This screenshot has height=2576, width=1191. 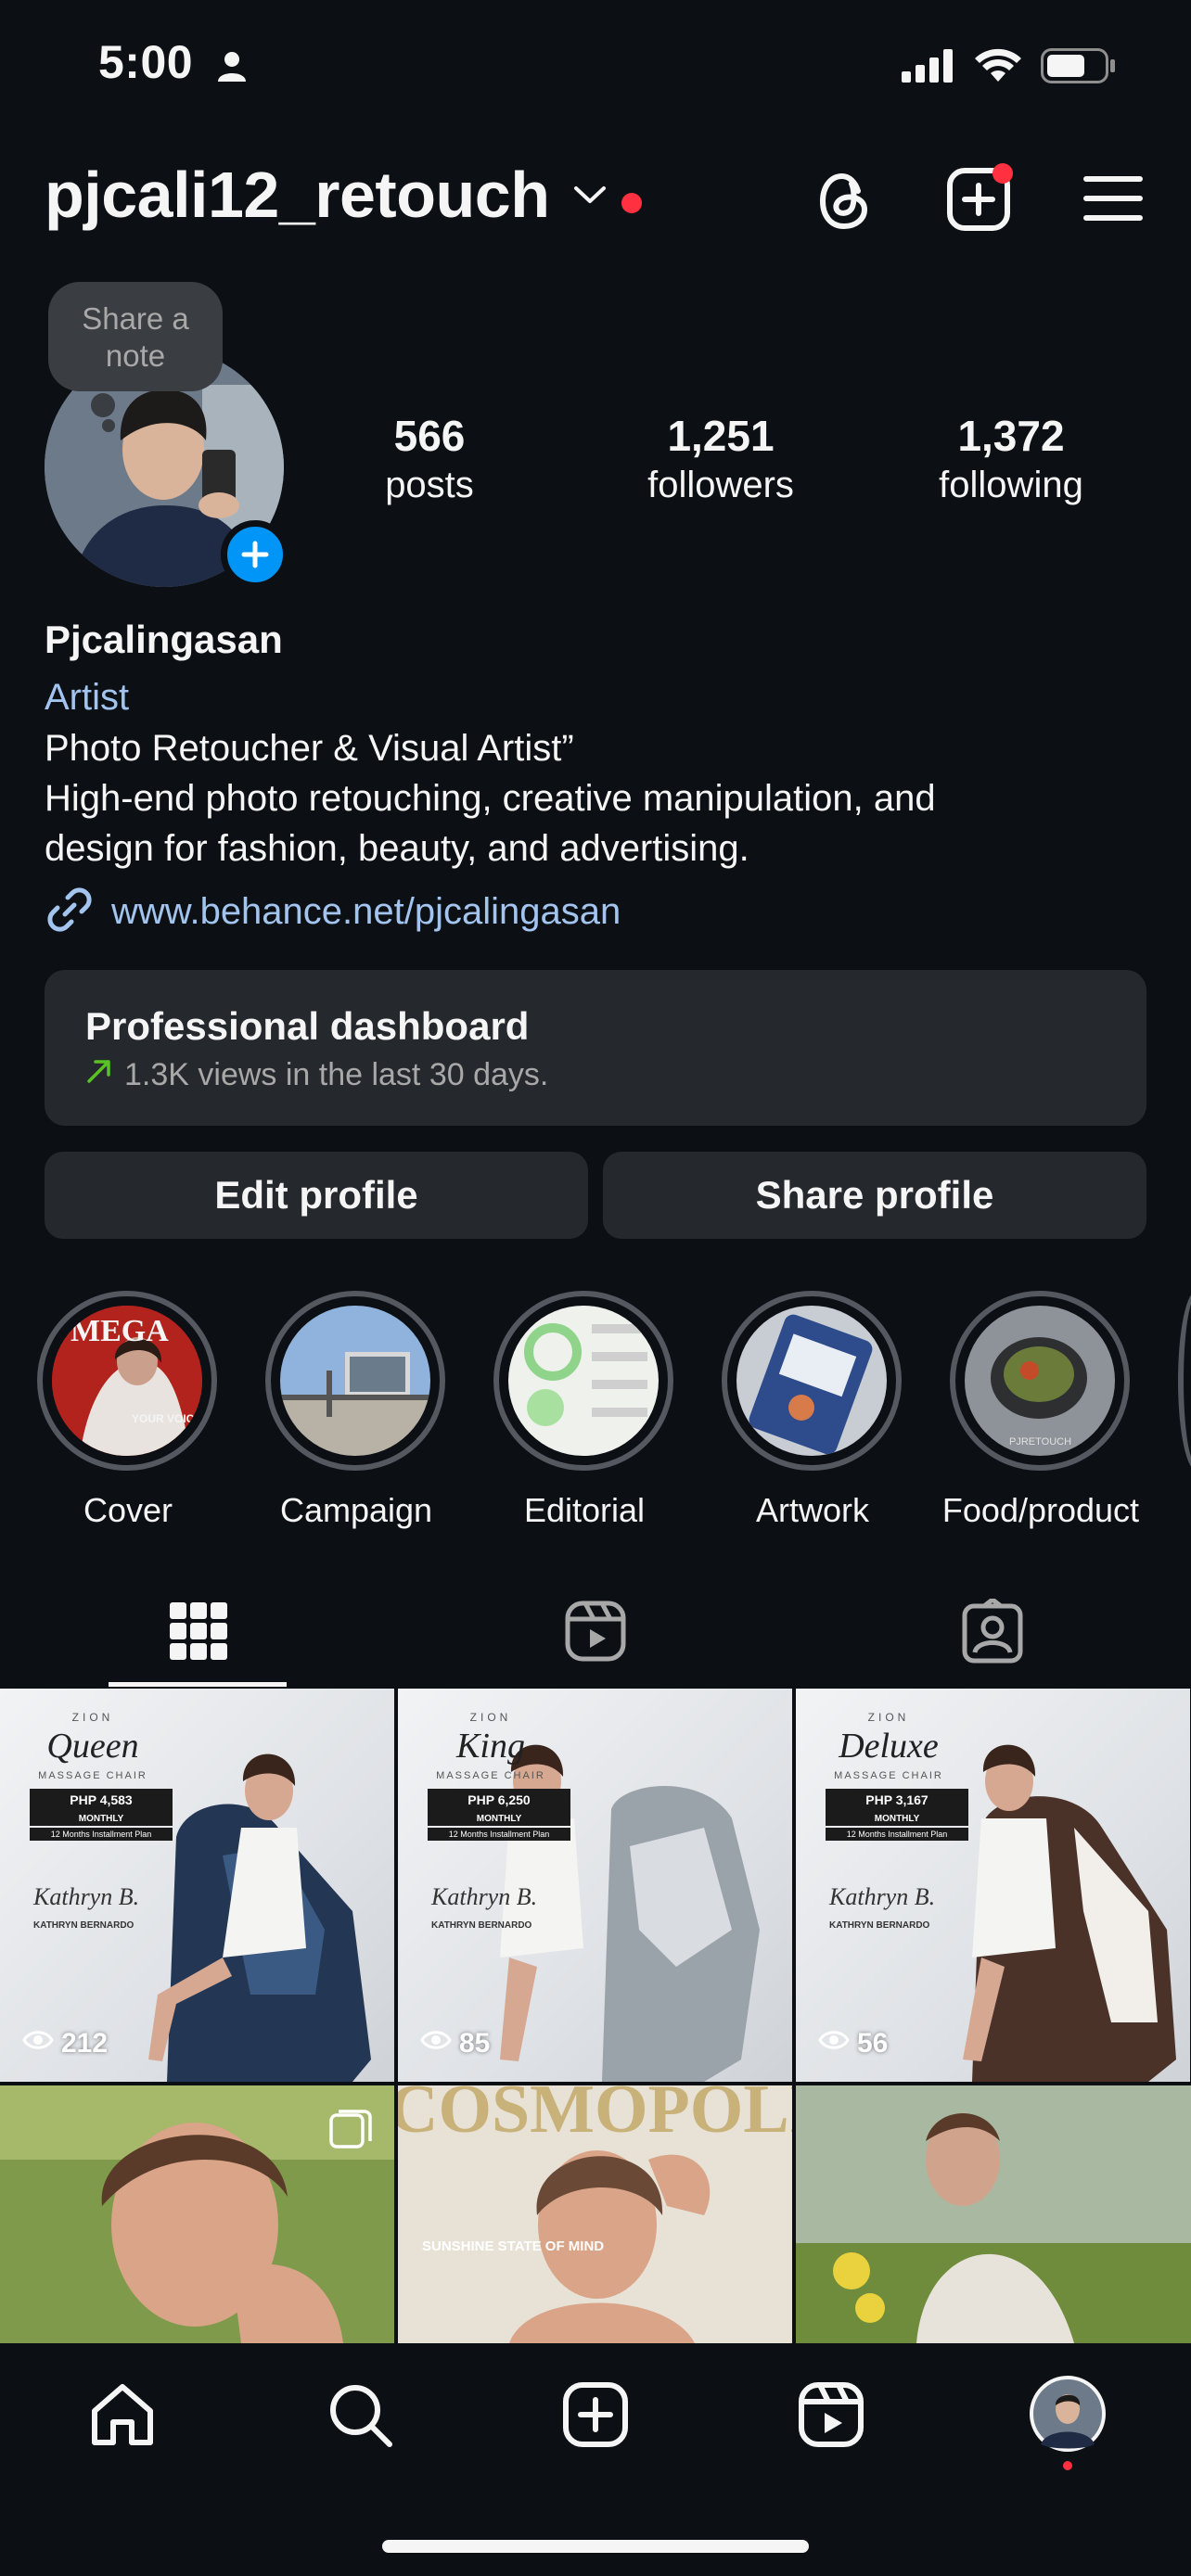 What do you see at coordinates (164, 639) in the screenshot?
I see `display-name: Pjcalingasan` at bounding box center [164, 639].